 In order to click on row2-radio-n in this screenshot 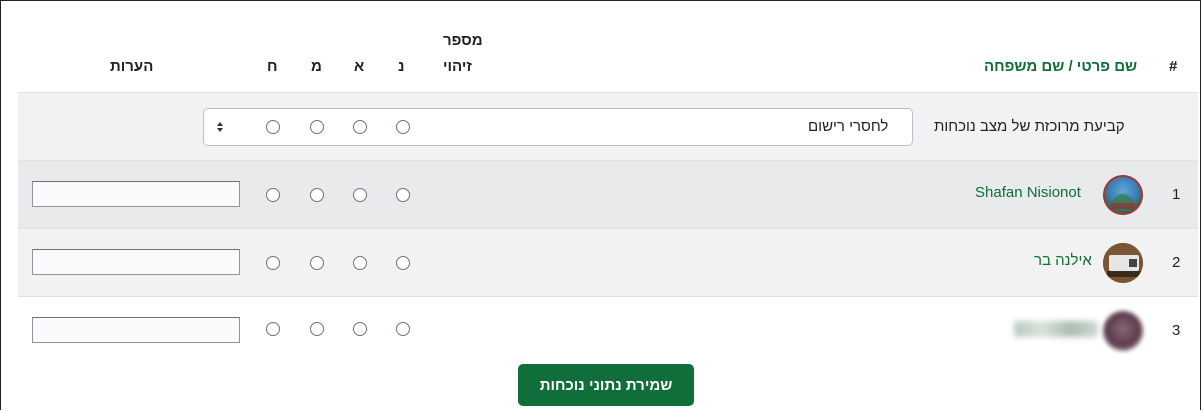, I will do `click(403, 263)`.